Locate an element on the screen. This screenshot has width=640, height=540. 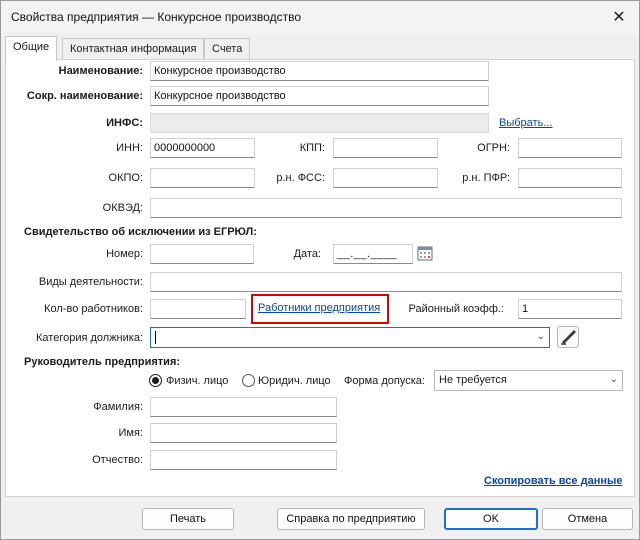
short-name-field: Конкурсное производство is located at coordinates (319, 96).